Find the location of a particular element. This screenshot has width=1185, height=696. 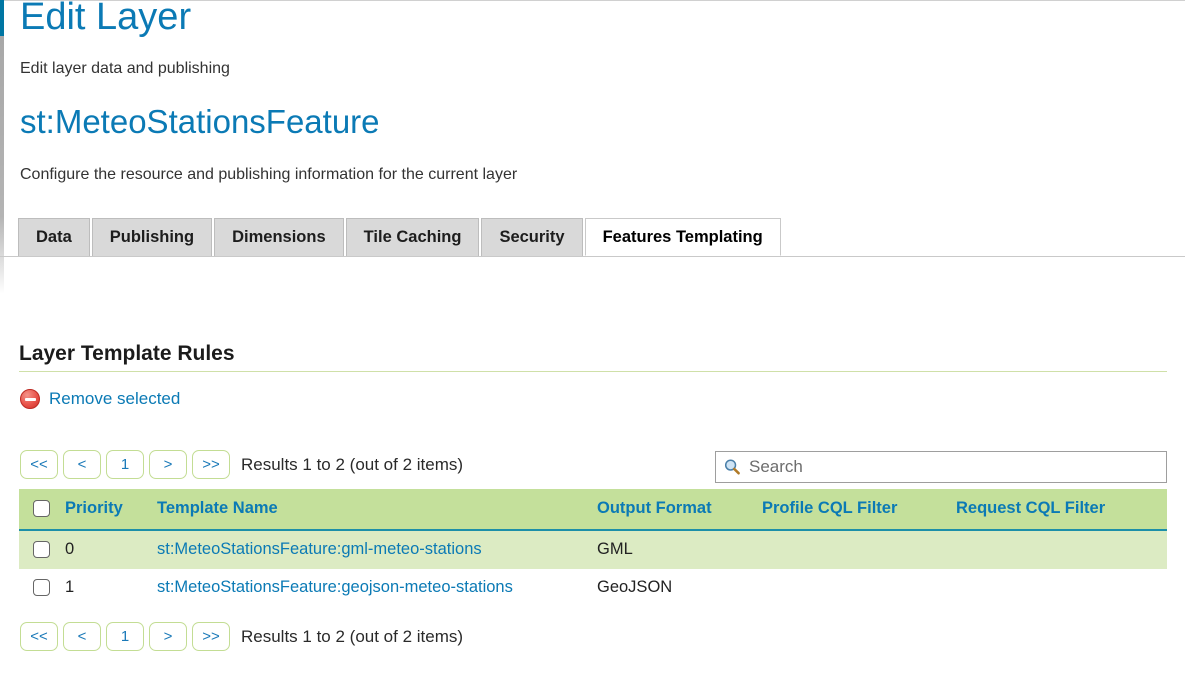

header-select-all is located at coordinates (42, 510).